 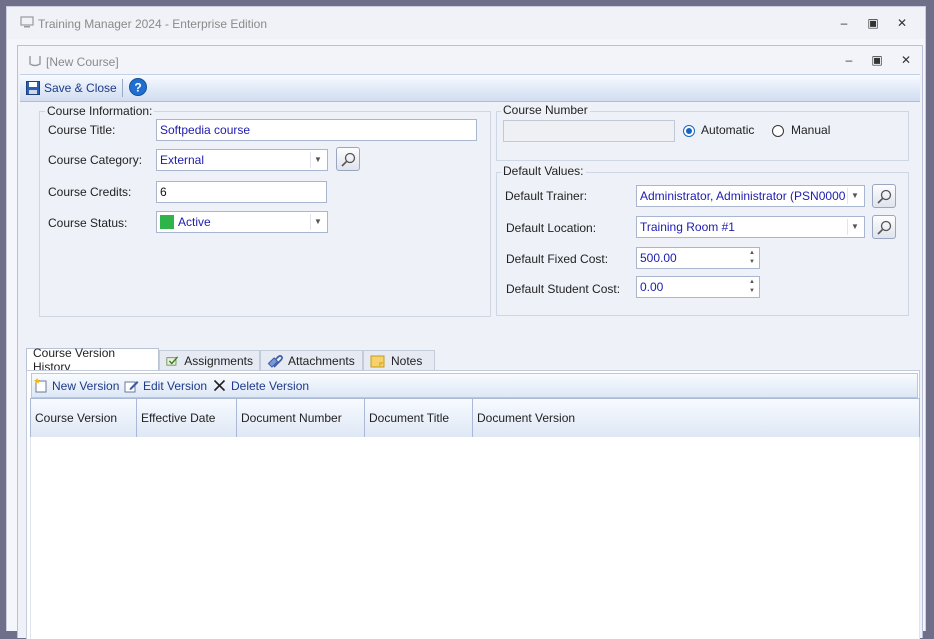 I want to click on tab-label: Assignments, so click(x=218, y=360).